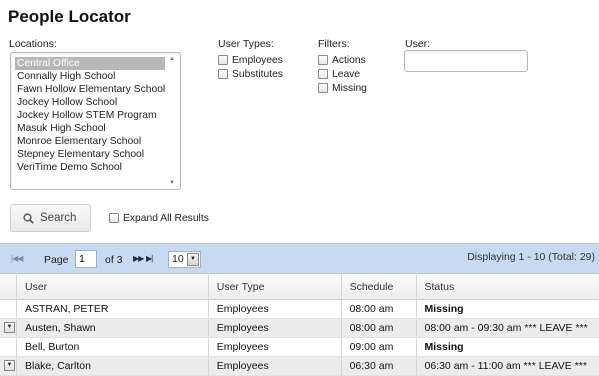  I want to click on status-cell: 08:00 am - 09:30 am *** LEAVE ***, so click(507, 328).